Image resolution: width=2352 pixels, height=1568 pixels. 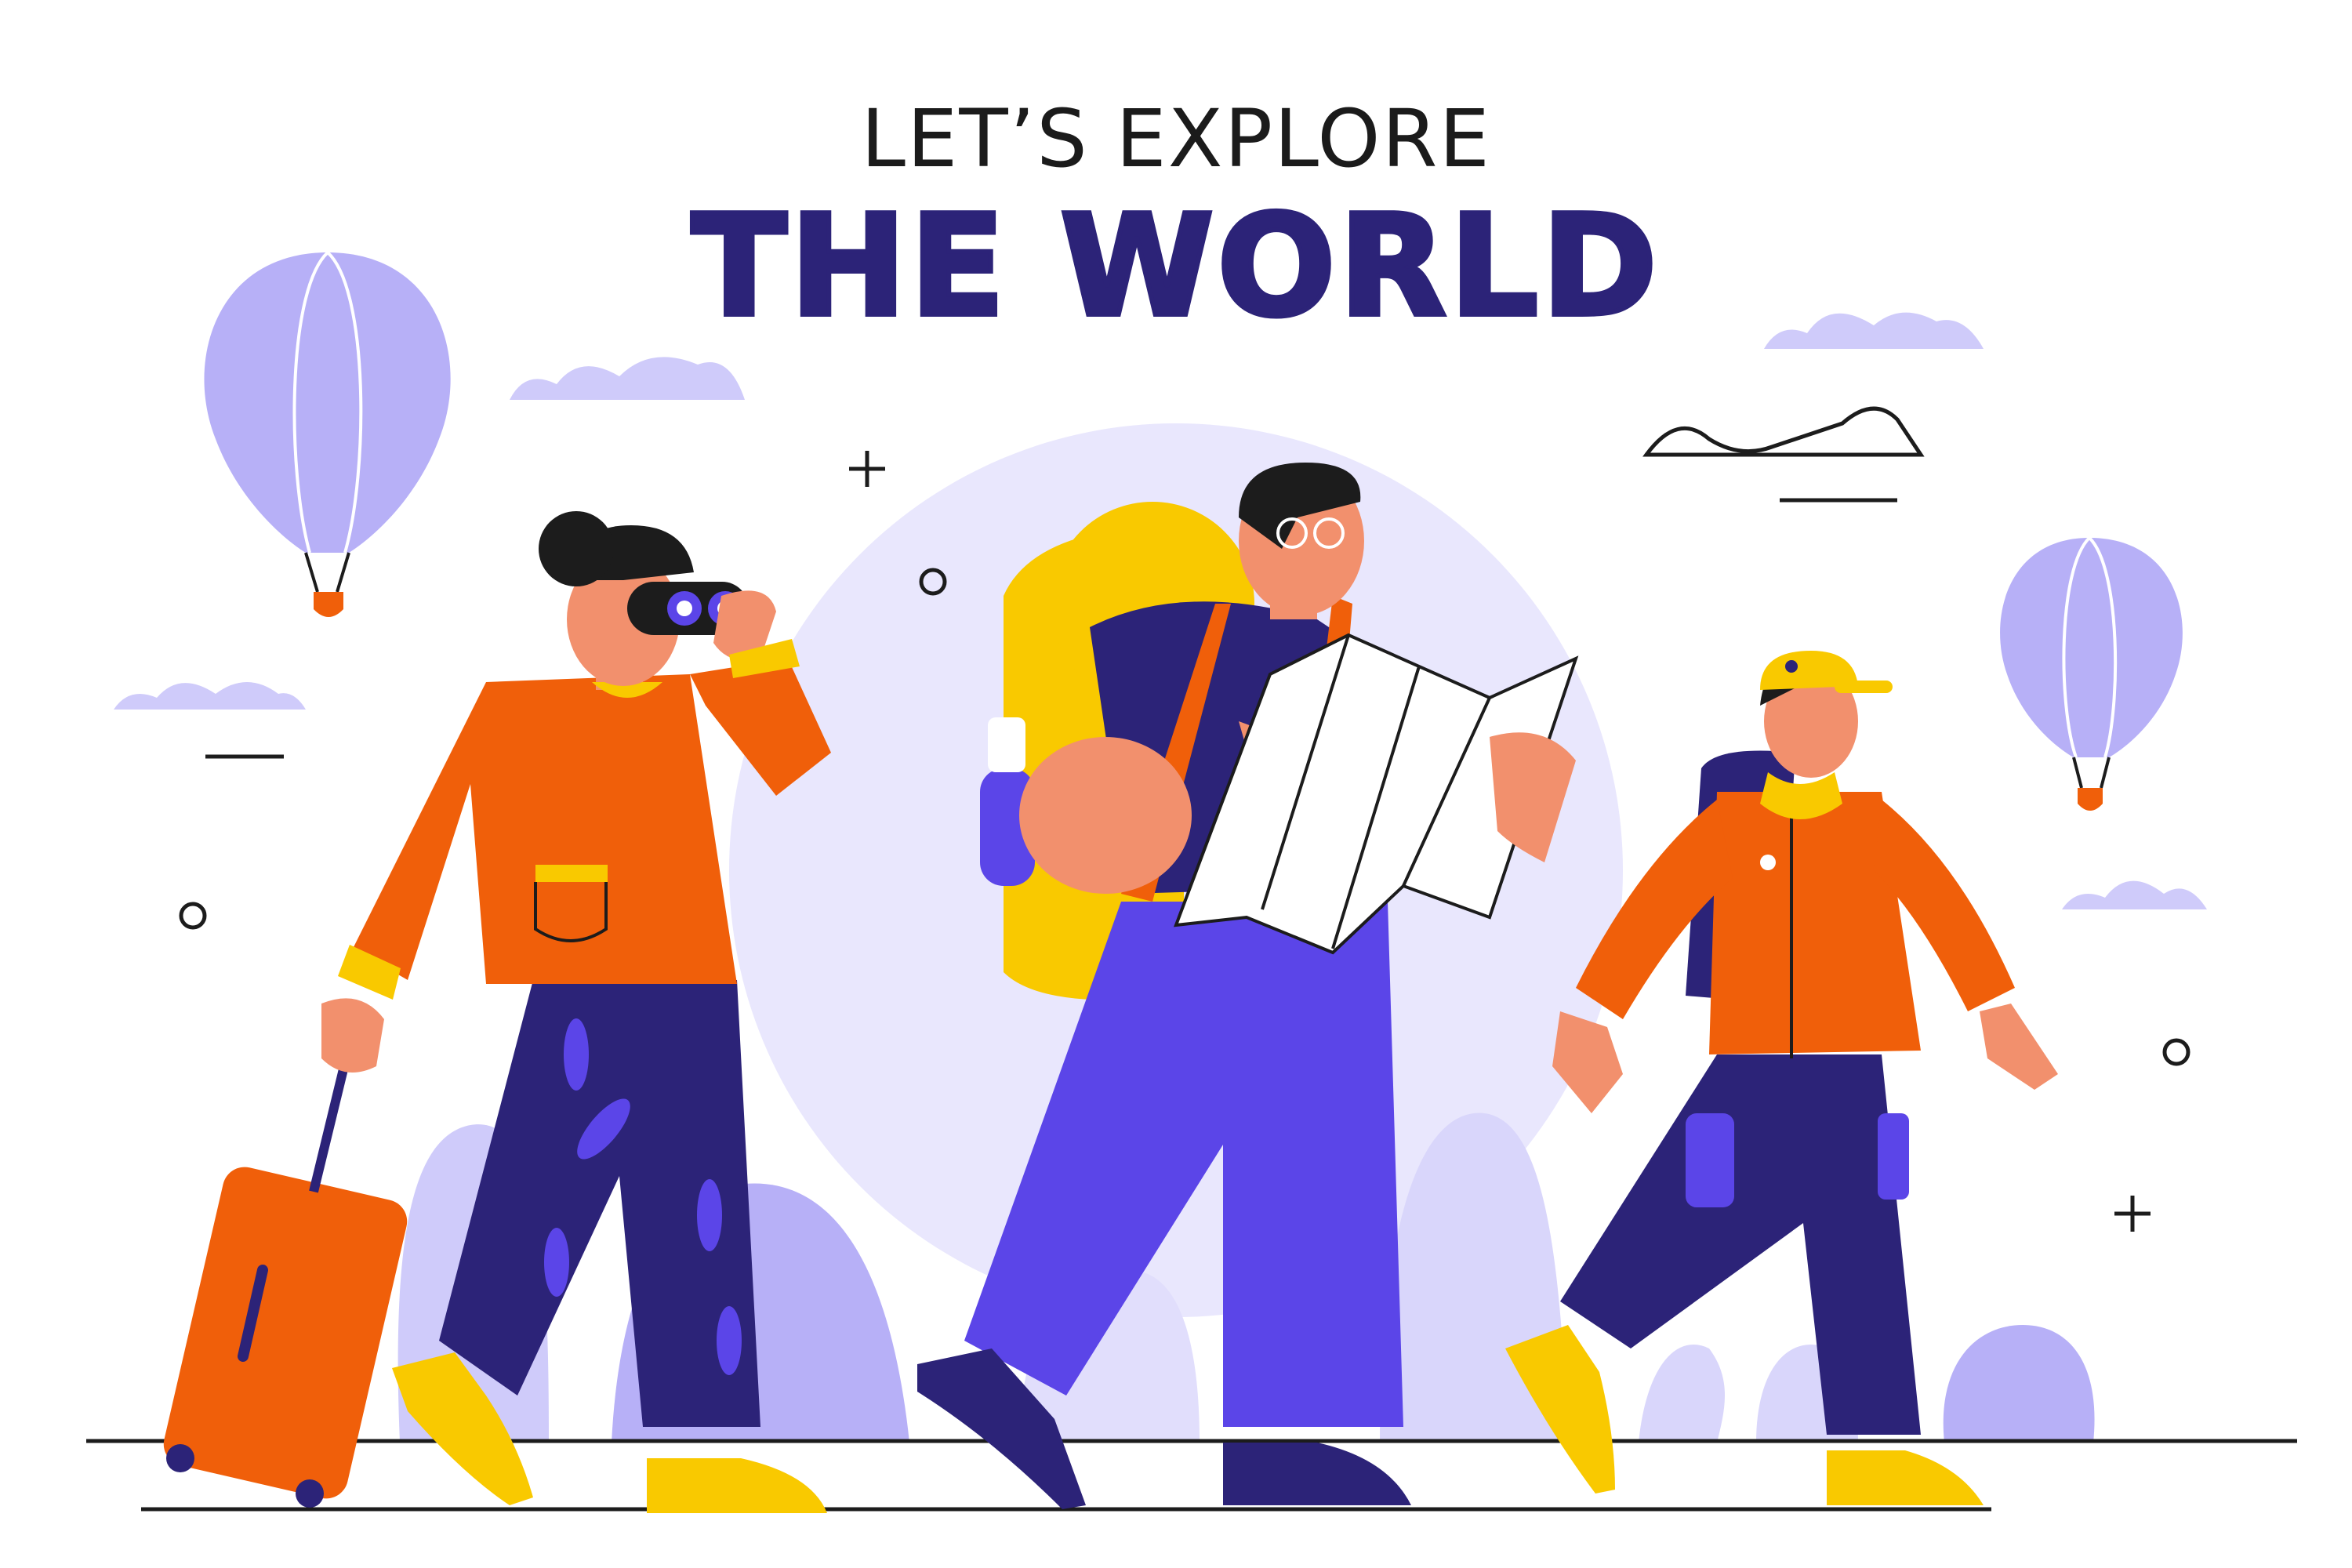 What do you see at coordinates (1783, 431) in the screenshot?
I see `mountain-outline-icon` at bounding box center [1783, 431].